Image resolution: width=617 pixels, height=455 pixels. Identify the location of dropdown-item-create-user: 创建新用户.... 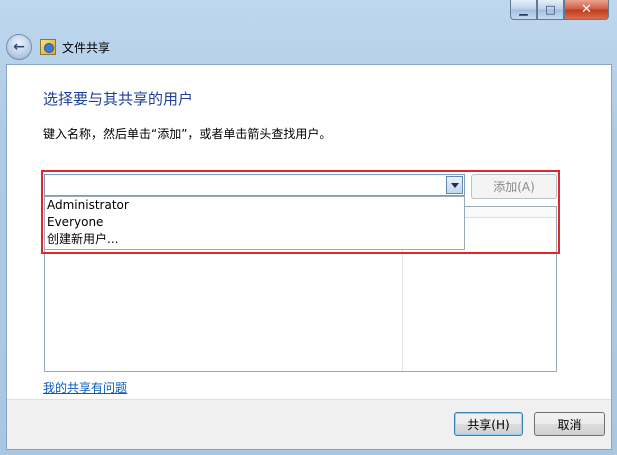
(254, 239).